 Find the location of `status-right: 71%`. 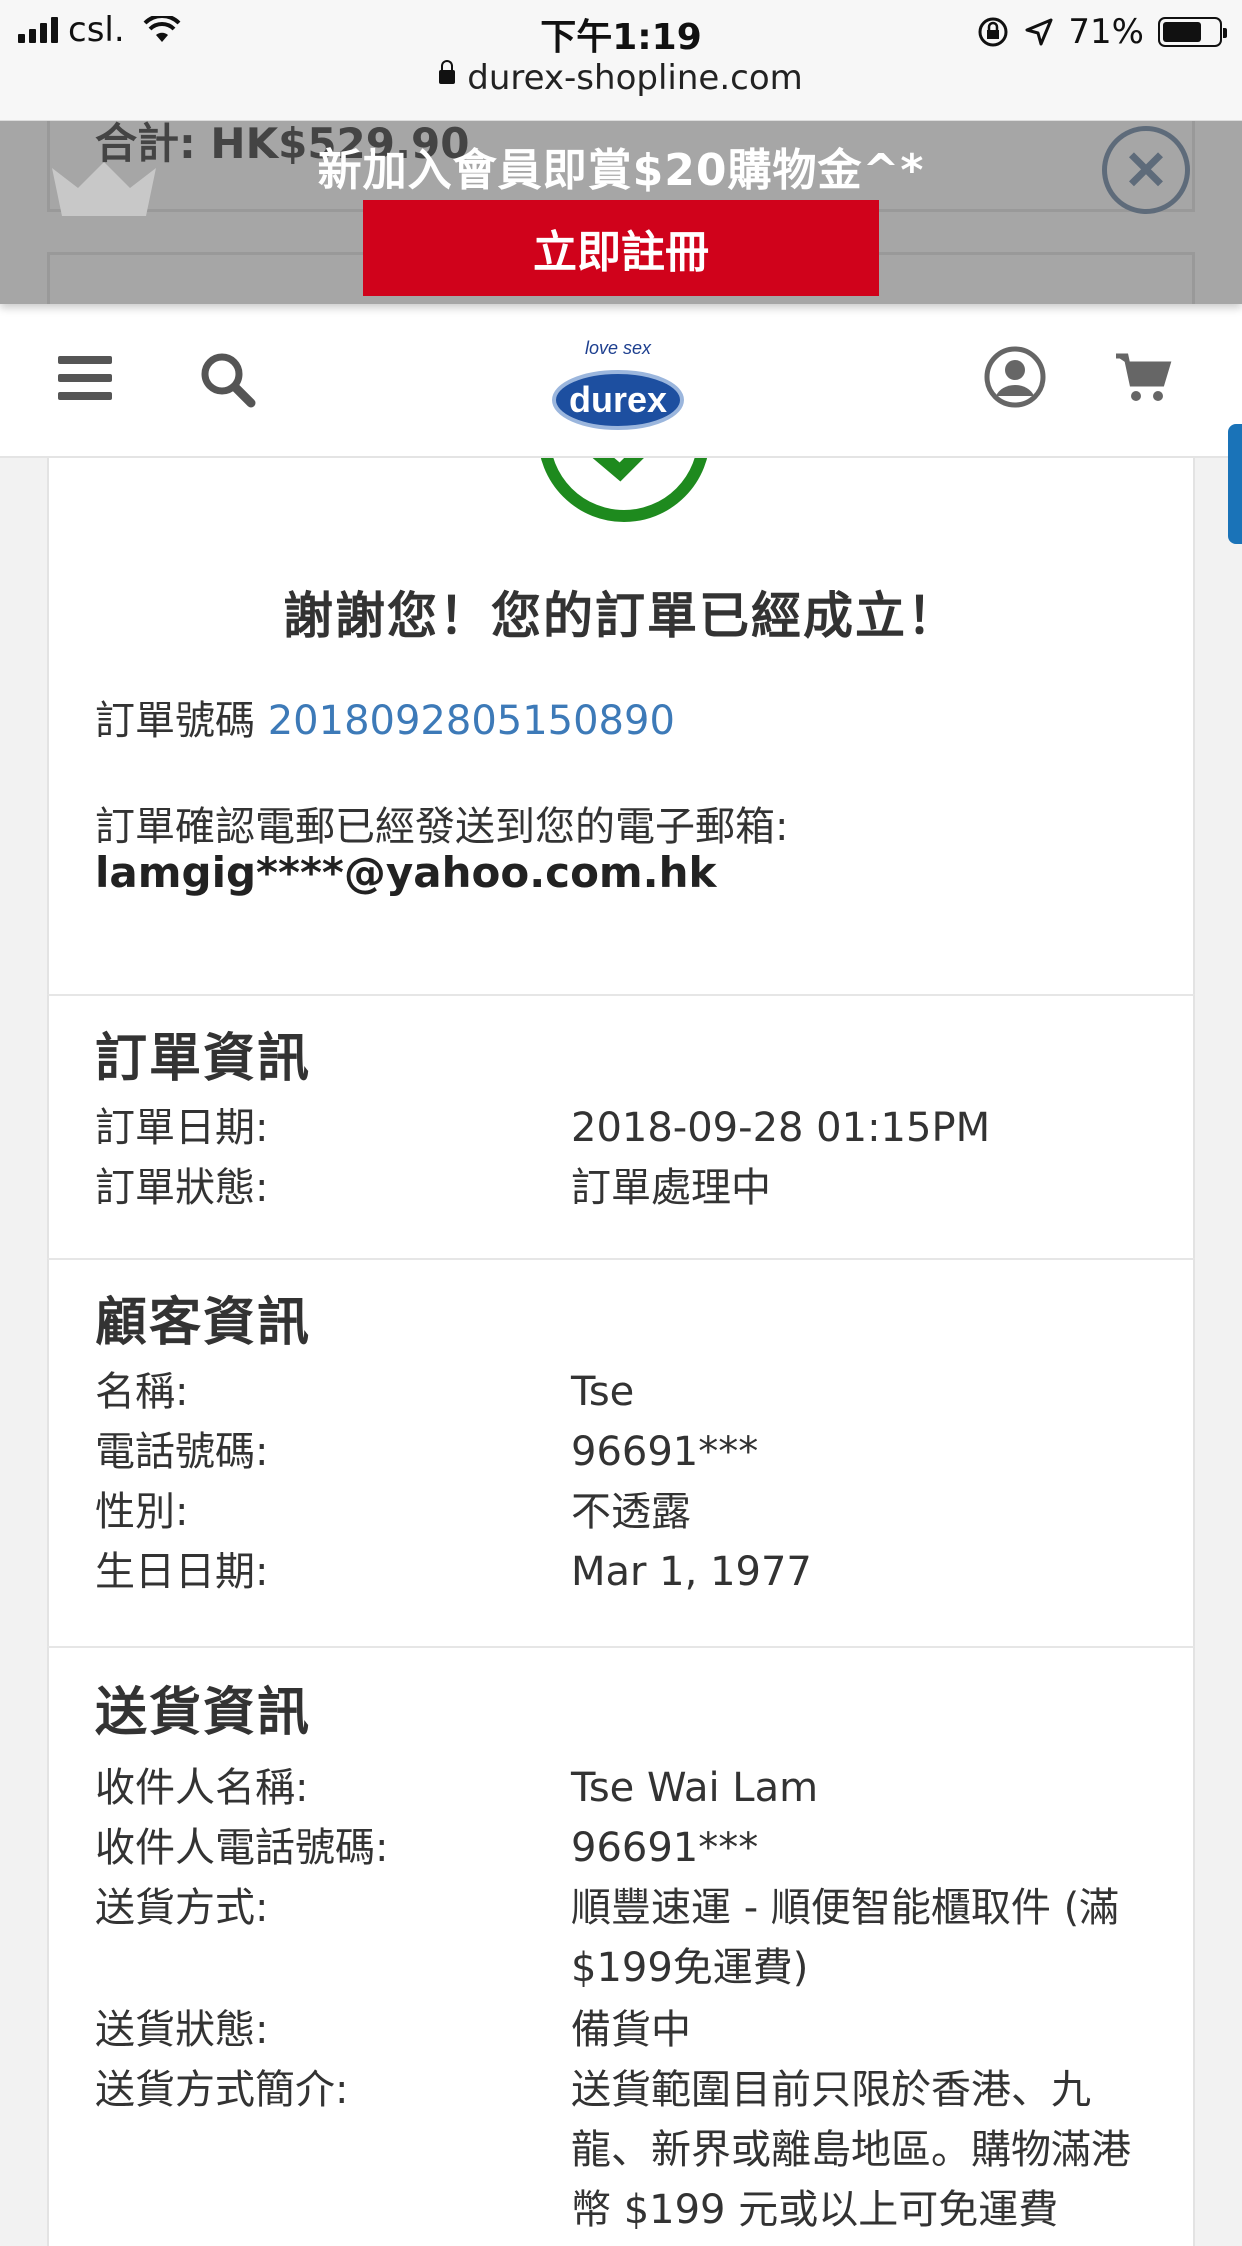

status-right: 71% is located at coordinates (1101, 32).